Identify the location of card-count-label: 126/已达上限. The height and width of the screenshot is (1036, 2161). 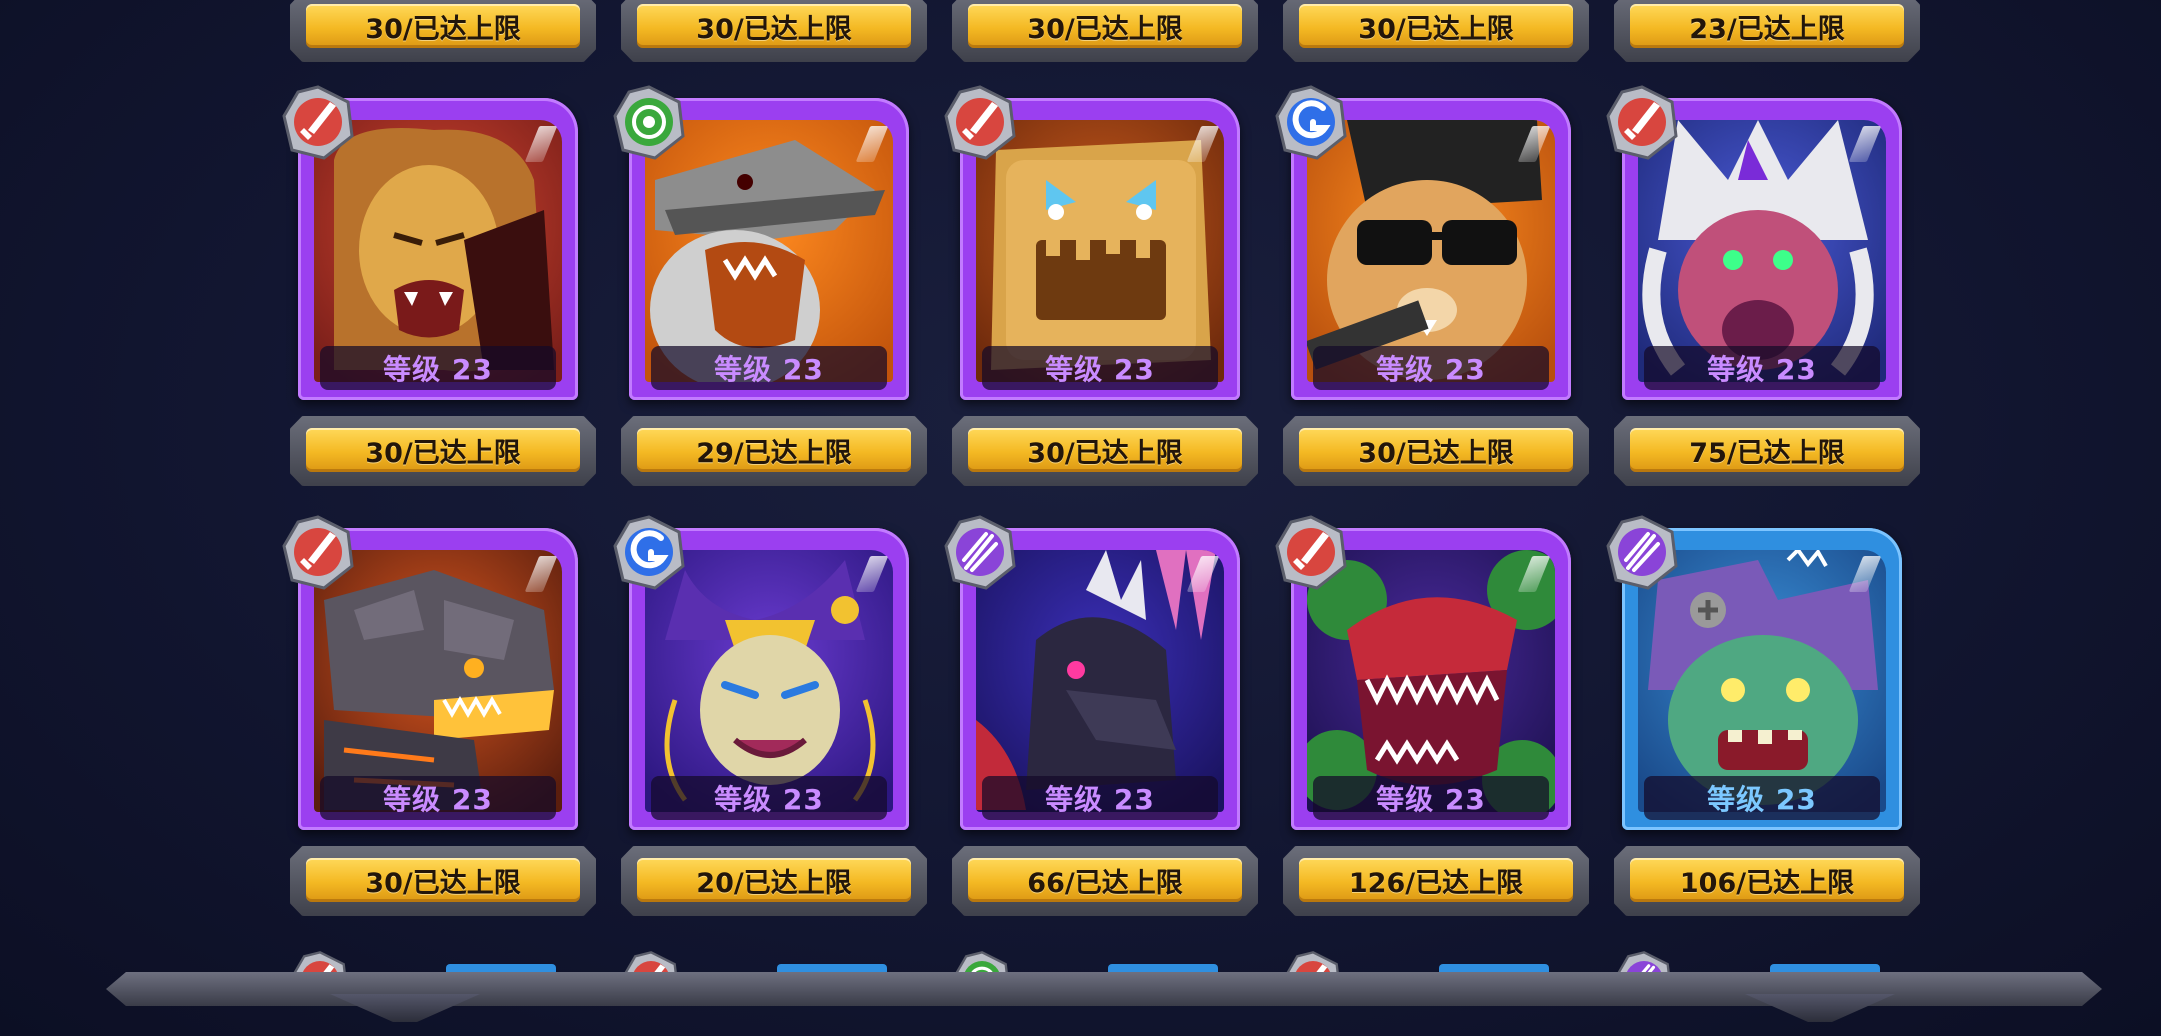
(1436, 880).